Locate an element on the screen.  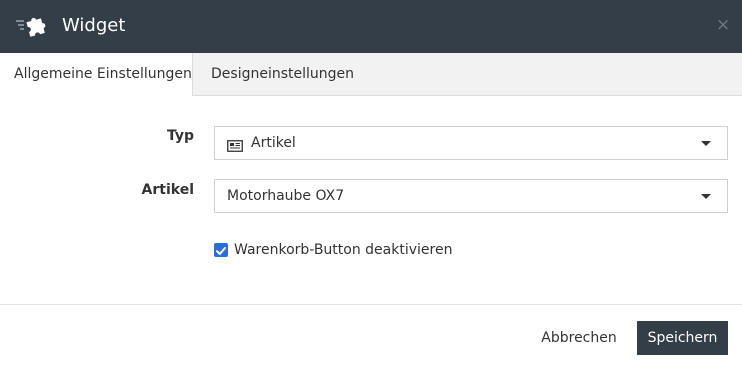
puzzle-icon is located at coordinates (33, 25).